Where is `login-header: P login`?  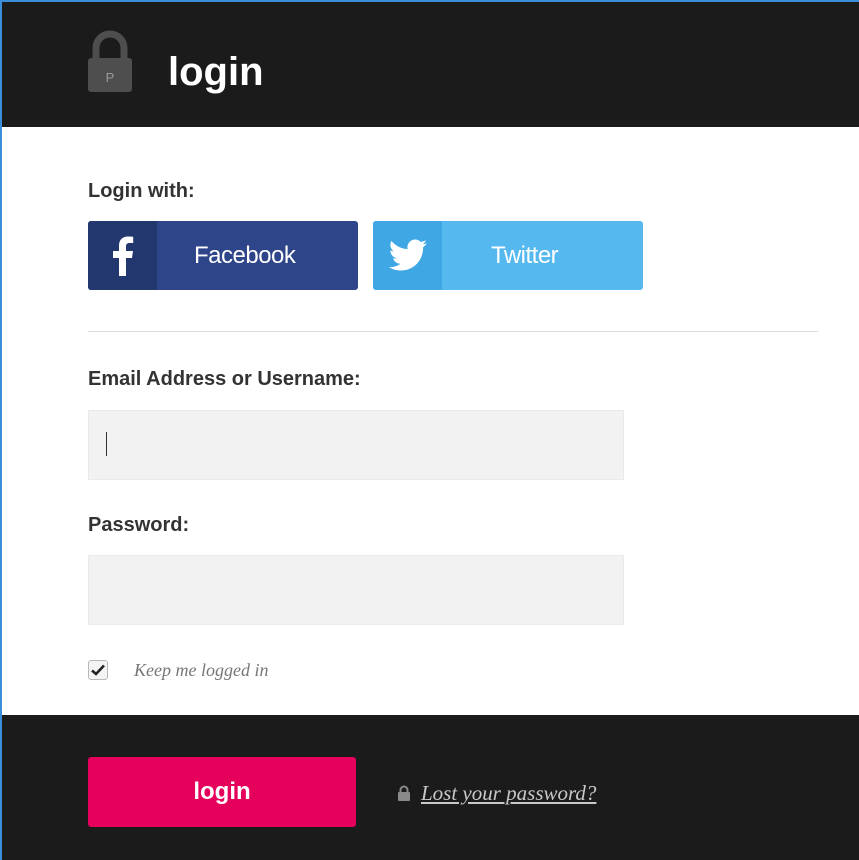 login-header: P login is located at coordinates (430, 64).